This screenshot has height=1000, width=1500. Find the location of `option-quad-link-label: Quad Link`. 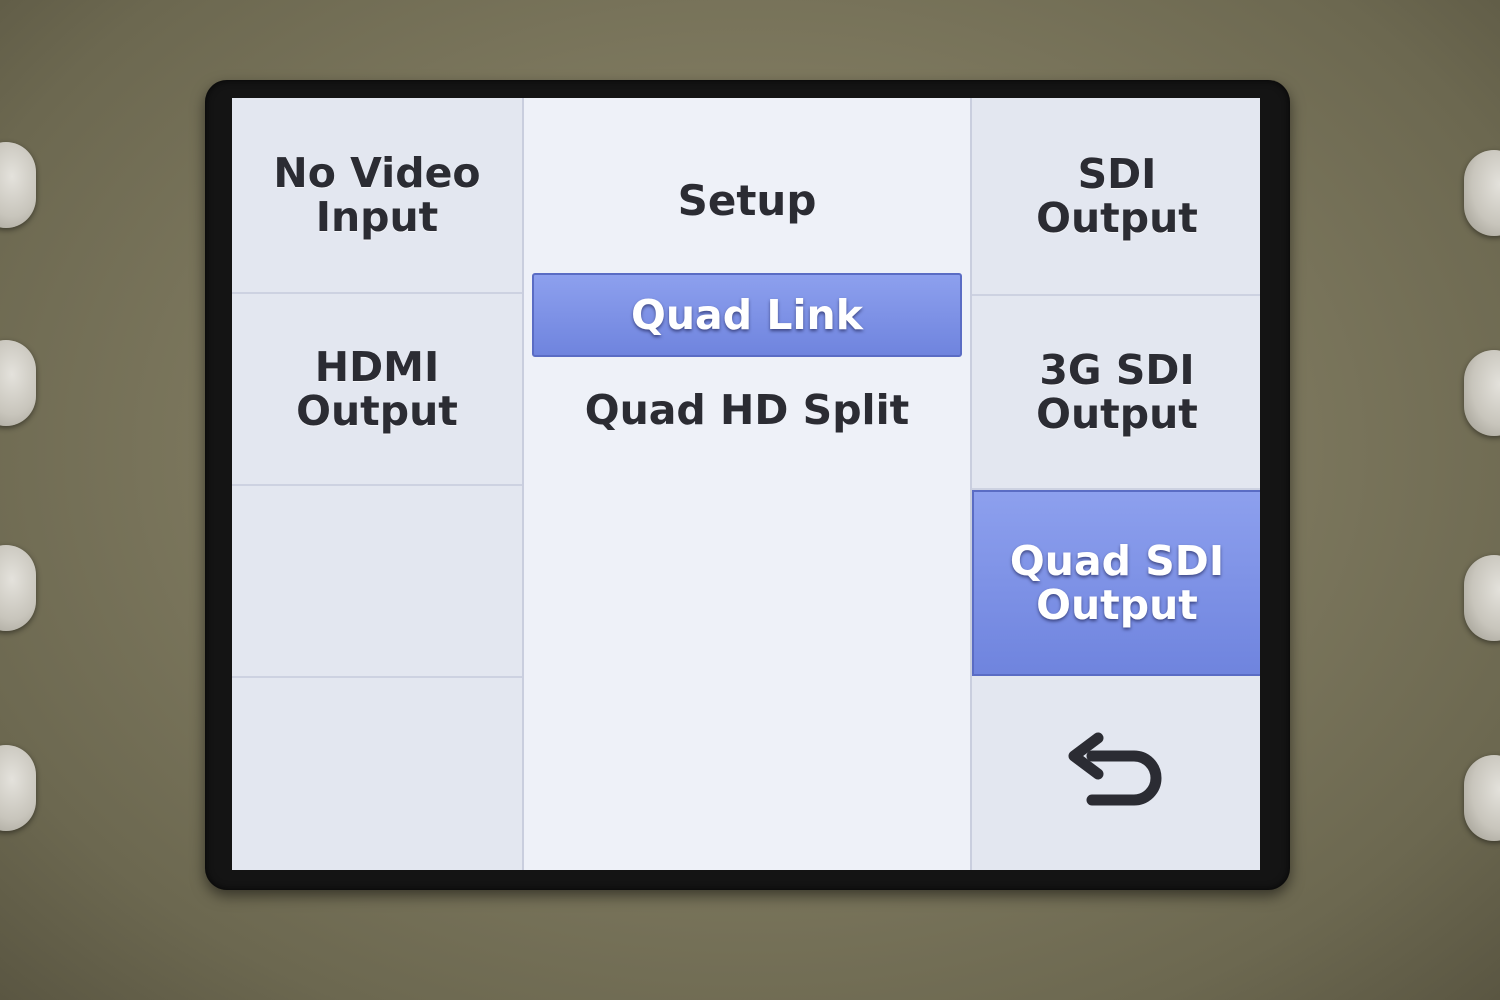

option-quad-link-label: Quad Link is located at coordinates (747, 315).